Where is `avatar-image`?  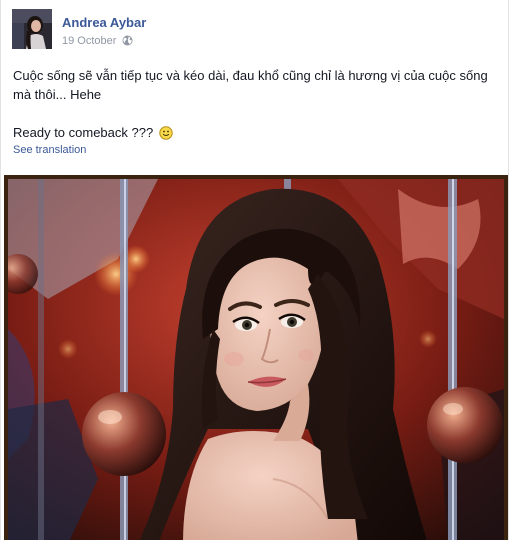 avatar-image is located at coordinates (32, 29).